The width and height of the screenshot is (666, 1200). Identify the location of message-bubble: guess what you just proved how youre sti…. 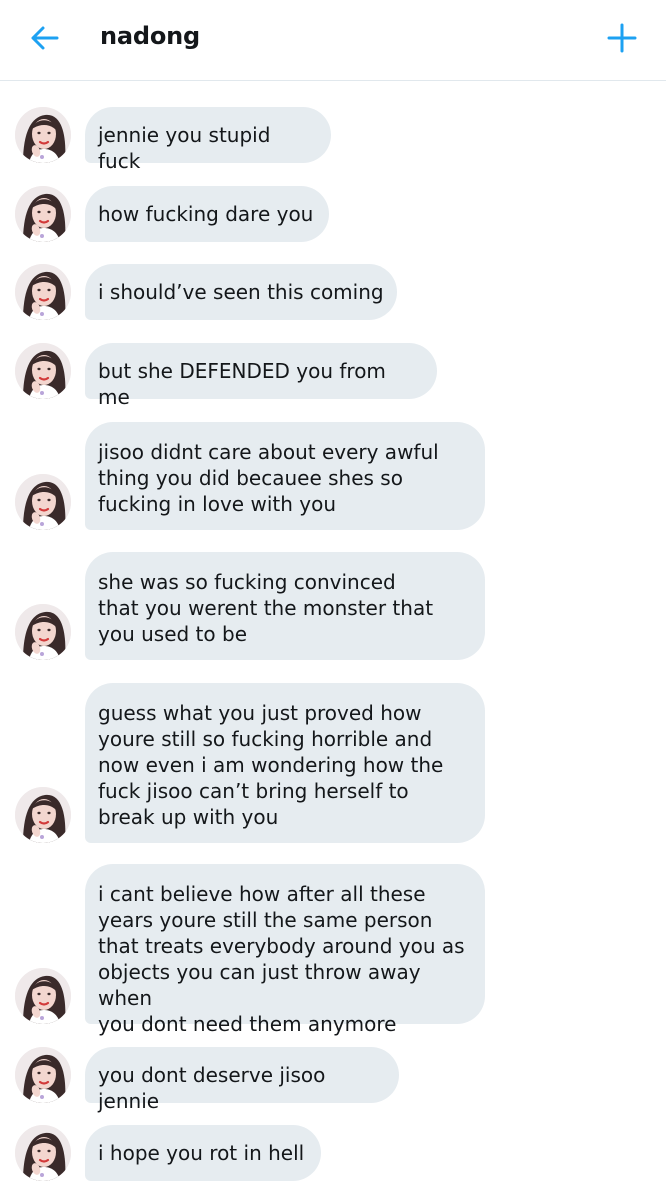
(285, 763).